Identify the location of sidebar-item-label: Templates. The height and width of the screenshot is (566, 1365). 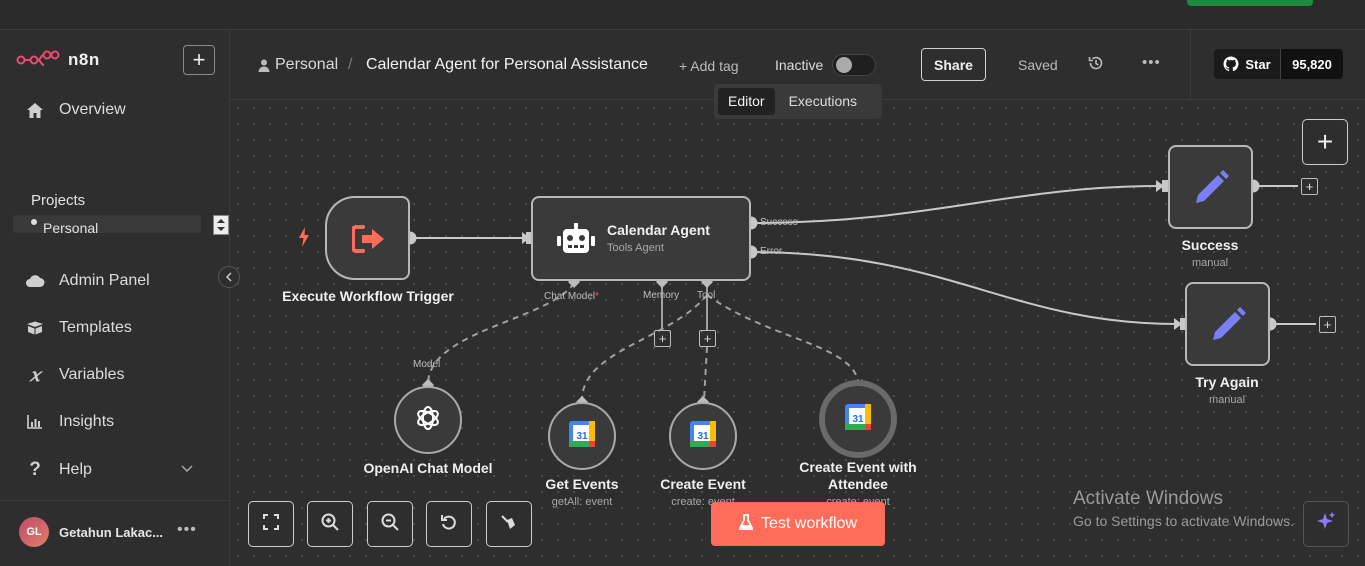
(95, 327).